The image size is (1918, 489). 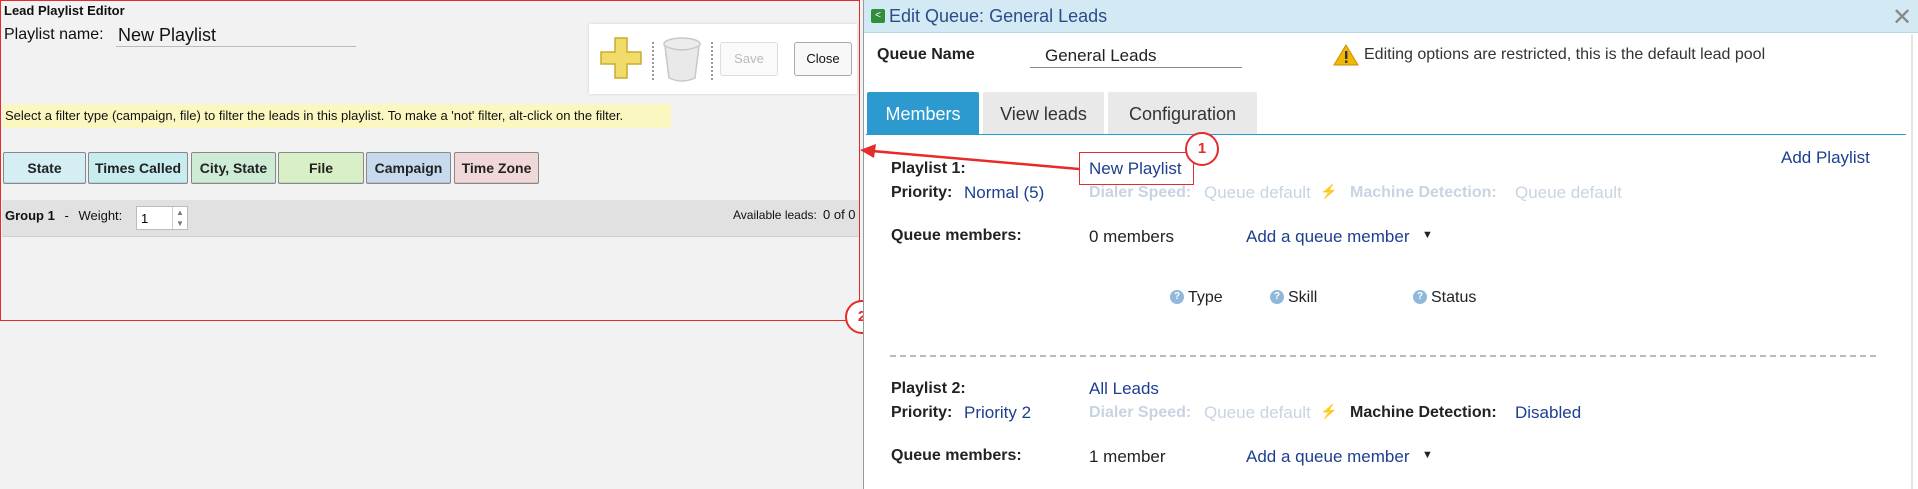 I want to click on filter-file: File, so click(x=321, y=168).